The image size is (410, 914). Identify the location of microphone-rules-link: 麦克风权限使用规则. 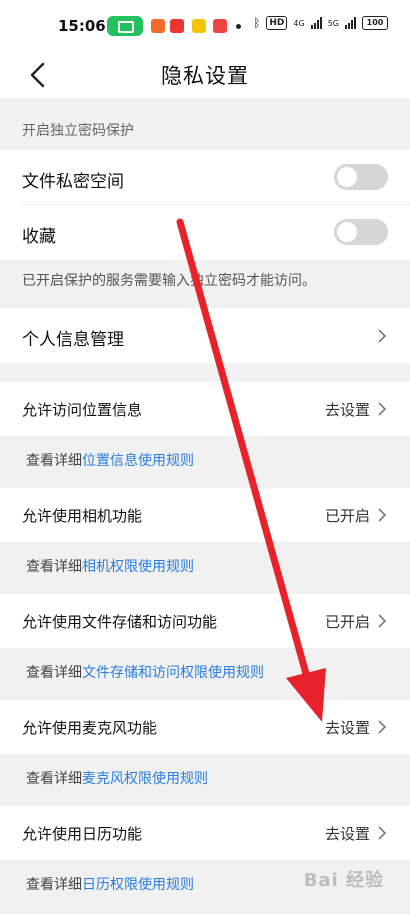
(145, 779).